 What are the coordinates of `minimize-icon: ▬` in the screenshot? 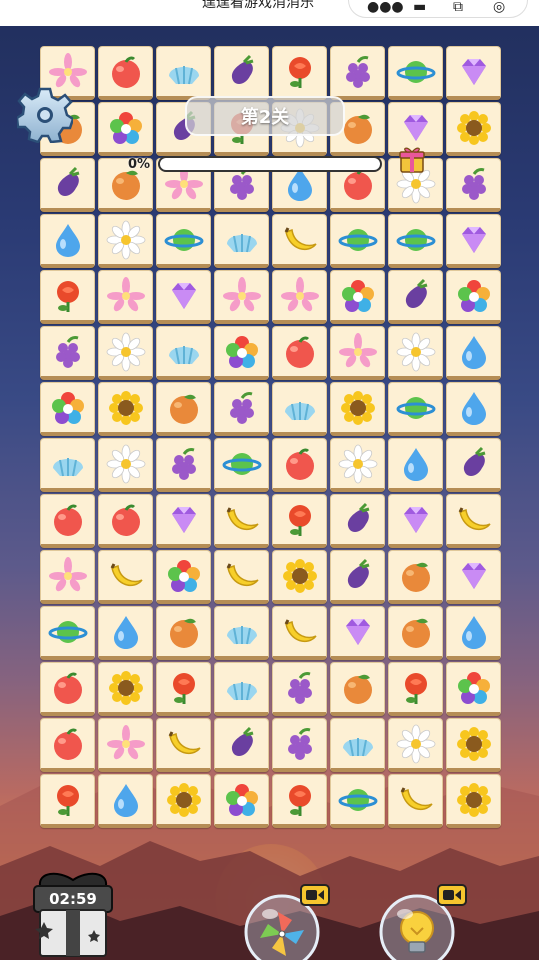 It's located at (419, 7).